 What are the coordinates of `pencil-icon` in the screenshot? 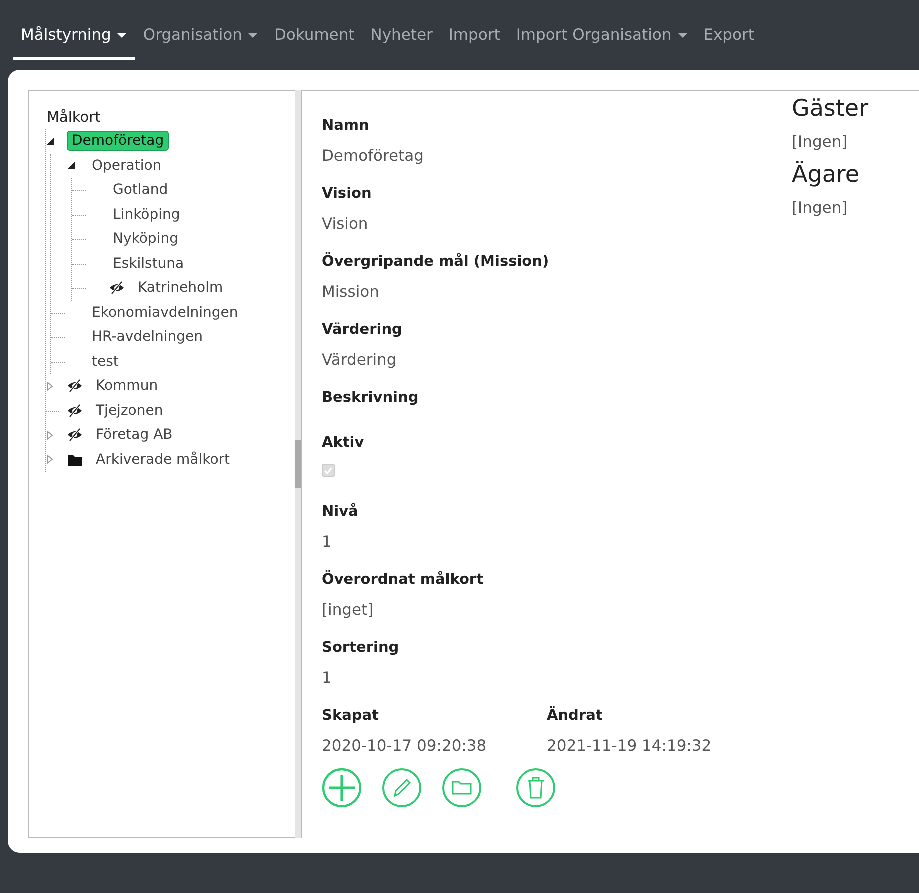 It's located at (402, 788).